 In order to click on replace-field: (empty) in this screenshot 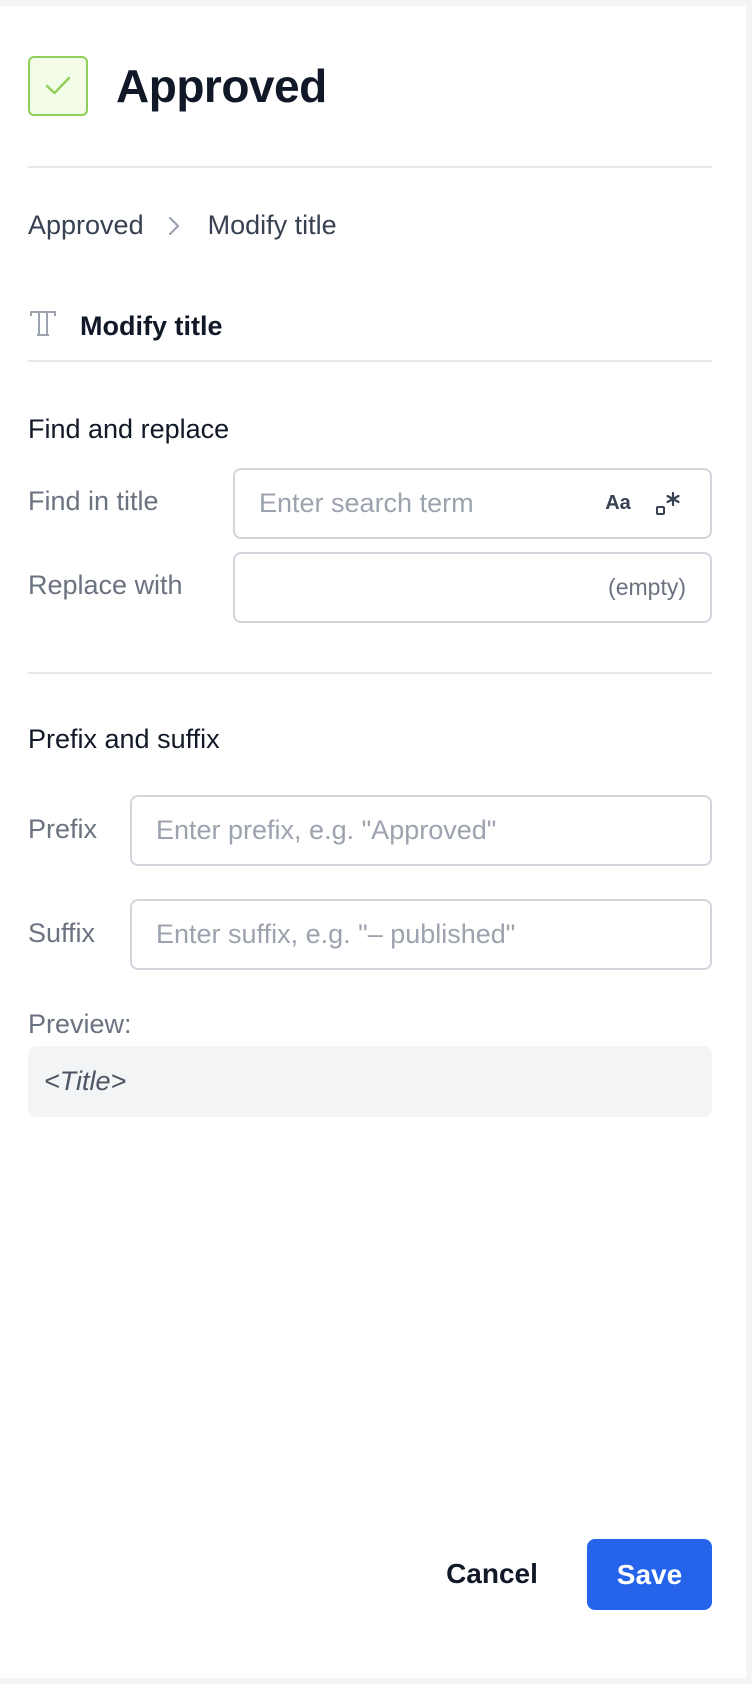, I will do `click(472, 587)`.